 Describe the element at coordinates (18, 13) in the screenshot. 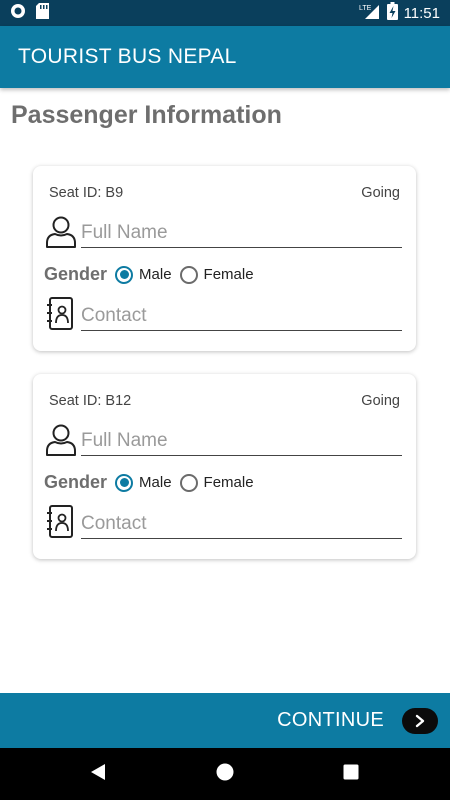

I see `notification-icon` at that location.